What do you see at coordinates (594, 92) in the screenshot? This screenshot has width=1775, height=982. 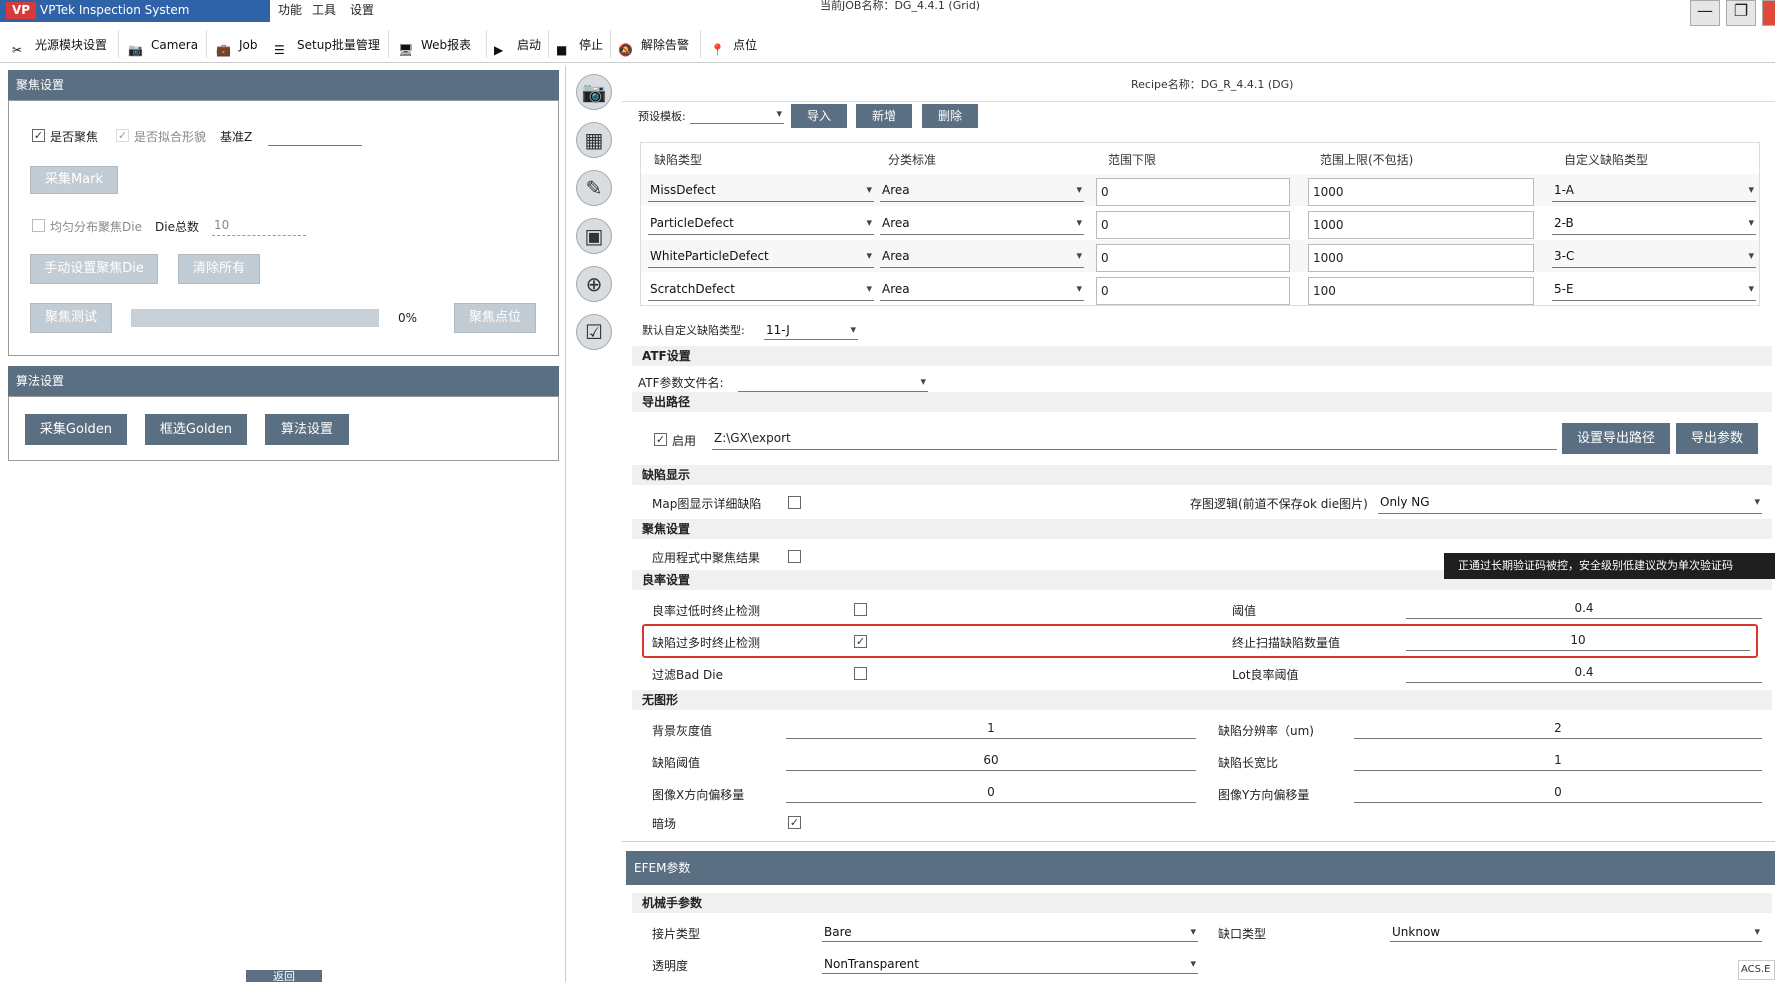 I see `camera-icon: 📷` at bounding box center [594, 92].